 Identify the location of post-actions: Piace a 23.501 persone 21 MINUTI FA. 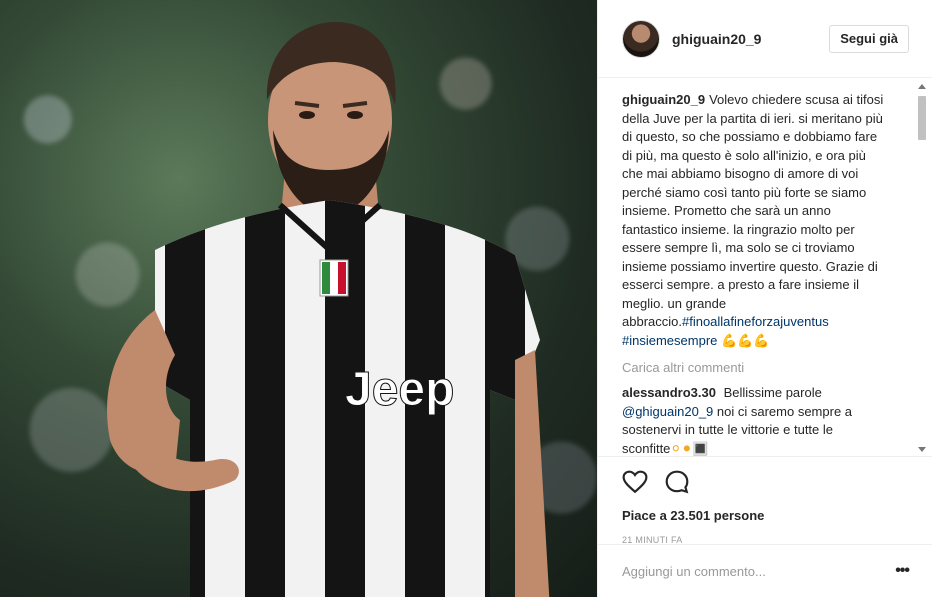
(765, 500).